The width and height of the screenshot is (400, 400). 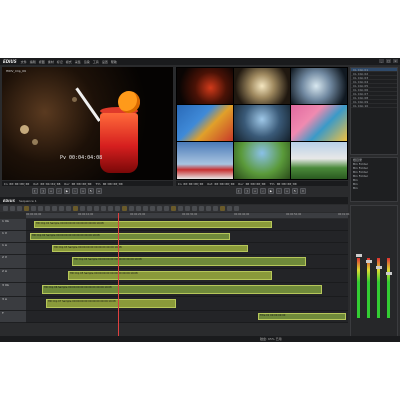 What do you see at coordinates (302, 316) in the screenshot?
I see `timeline-clip: Title 01 00:00:00:00` at bounding box center [302, 316].